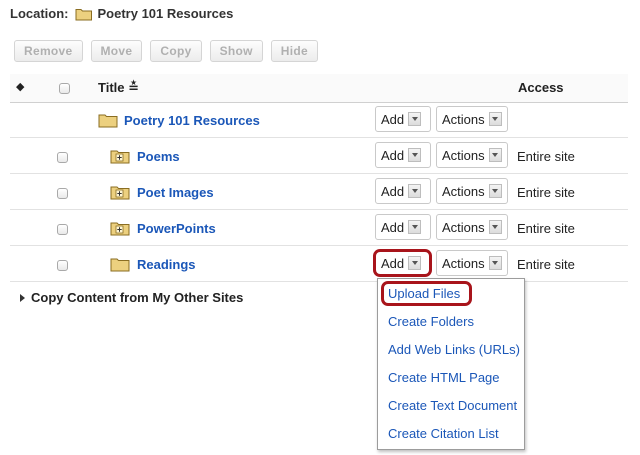  I want to click on menu-item-upload-files: Upload Files, so click(424, 293).